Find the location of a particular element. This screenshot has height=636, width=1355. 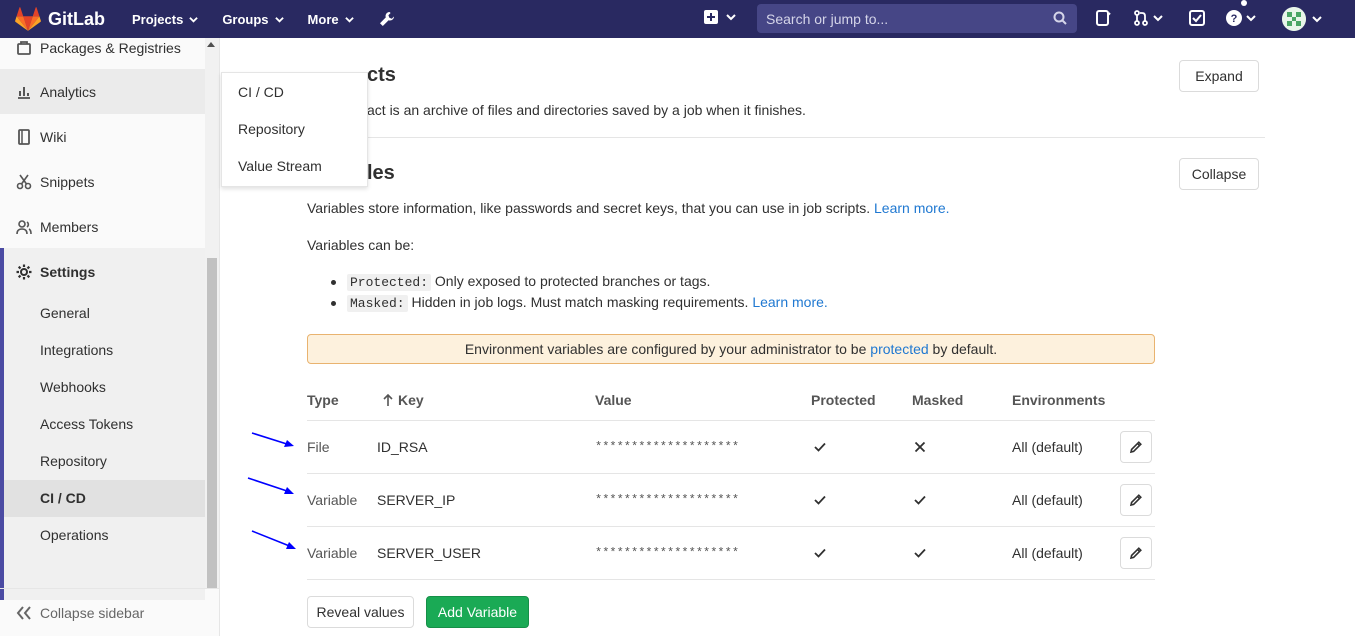

sidebar-item-wiki: Wiki is located at coordinates (102, 136).